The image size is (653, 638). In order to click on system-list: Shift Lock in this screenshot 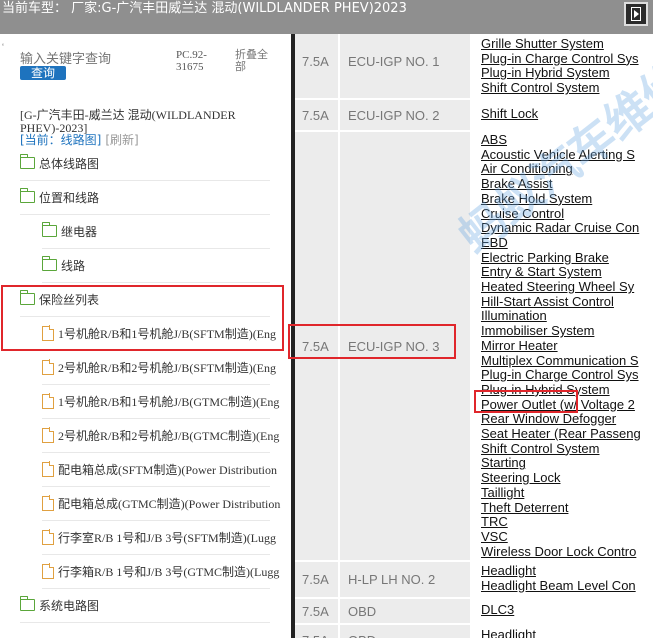, I will do `click(562, 115)`.